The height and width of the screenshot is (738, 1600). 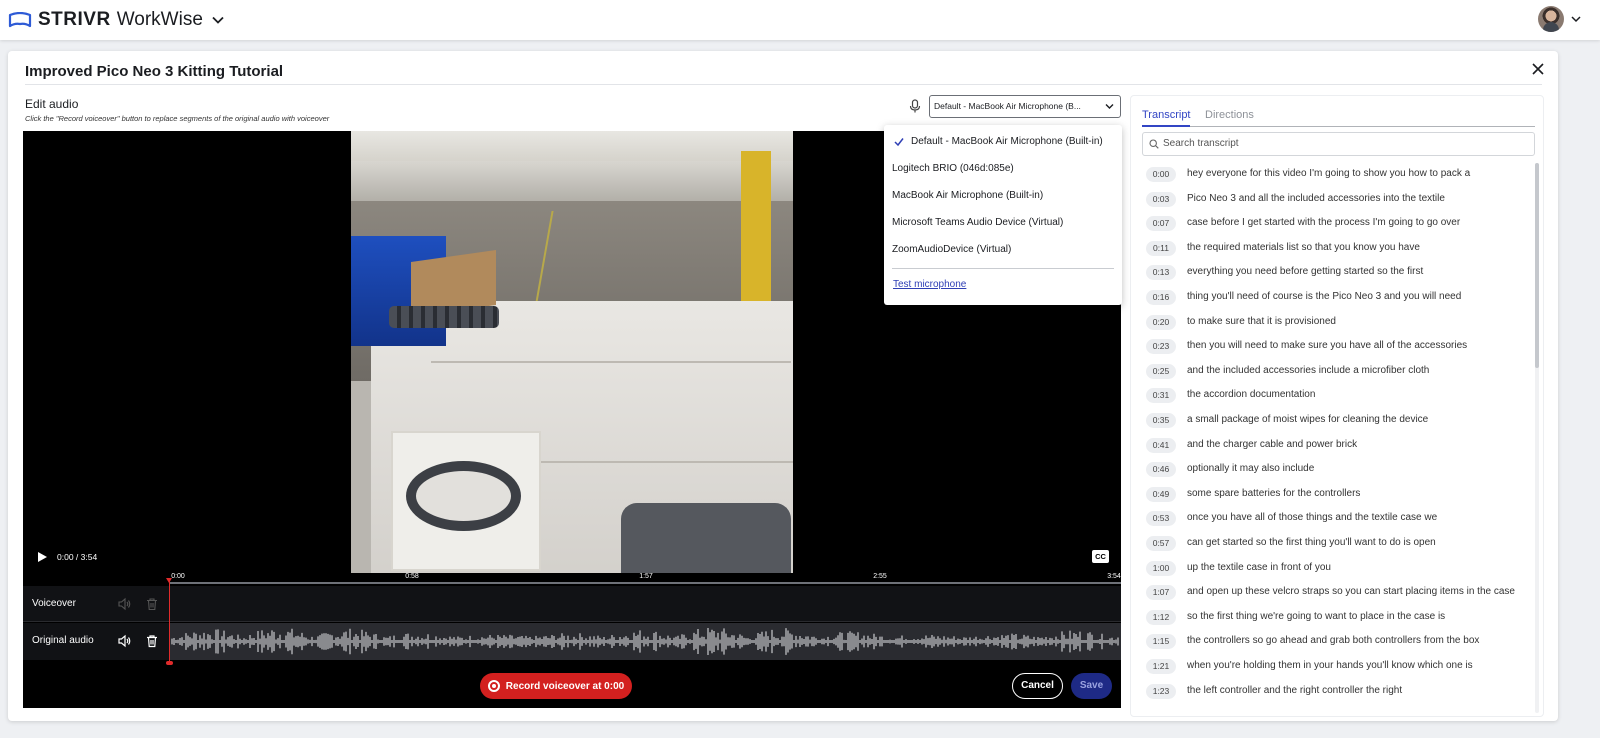 What do you see at coordinates (159, 19) in the screenshot?
I see `product-name: WorkWise` at bounding box center [159, 19].